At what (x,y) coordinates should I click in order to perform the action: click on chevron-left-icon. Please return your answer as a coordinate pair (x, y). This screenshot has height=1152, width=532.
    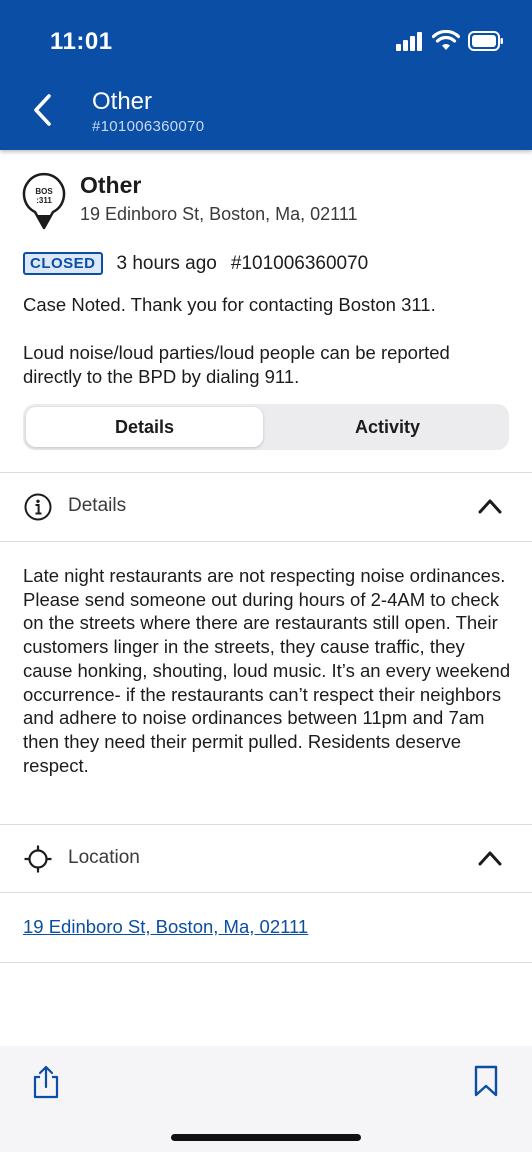
    Looking at the image, I should click on (42, 110).